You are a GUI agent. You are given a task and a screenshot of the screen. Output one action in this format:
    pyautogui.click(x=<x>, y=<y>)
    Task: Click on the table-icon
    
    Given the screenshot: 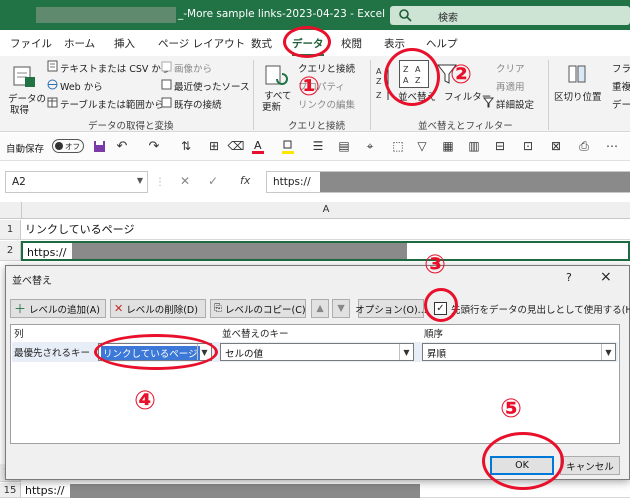 What is the action you would take?
    pyautogui.click(x=52, y=102)
    